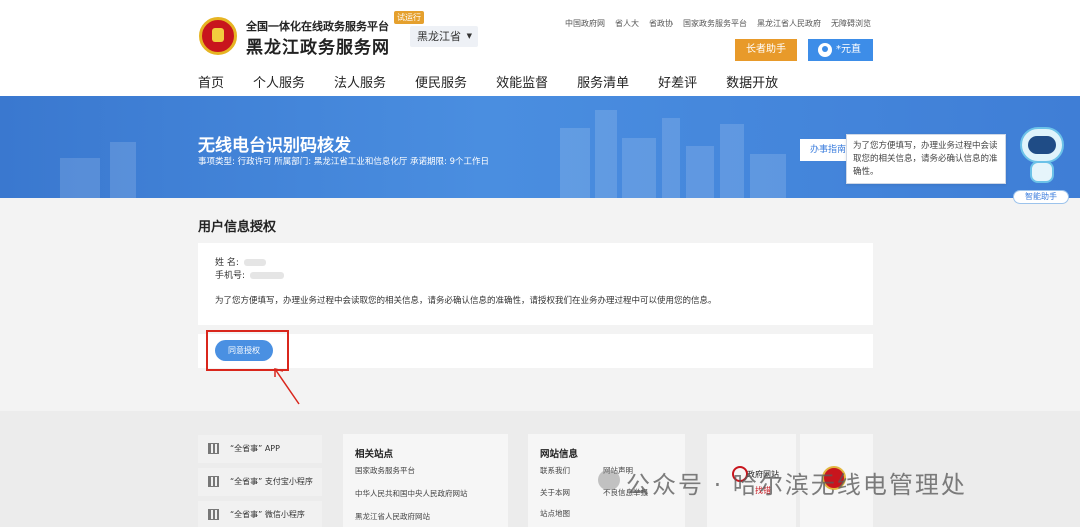 This screenshot has height=527, width=1080. Describe the element at coordinates (752, 81) in the screenshot. I see `nav-item-open-data: 数据开放` at that location.